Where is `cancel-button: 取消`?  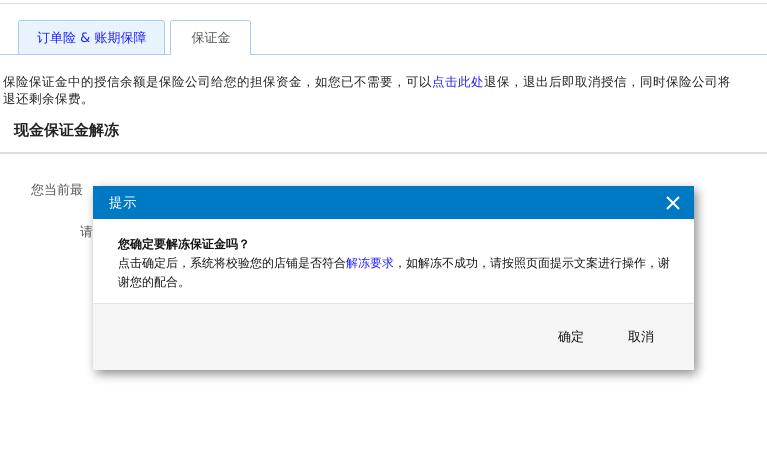
cancel-button: 取消 is located at coordinates (641, 337).